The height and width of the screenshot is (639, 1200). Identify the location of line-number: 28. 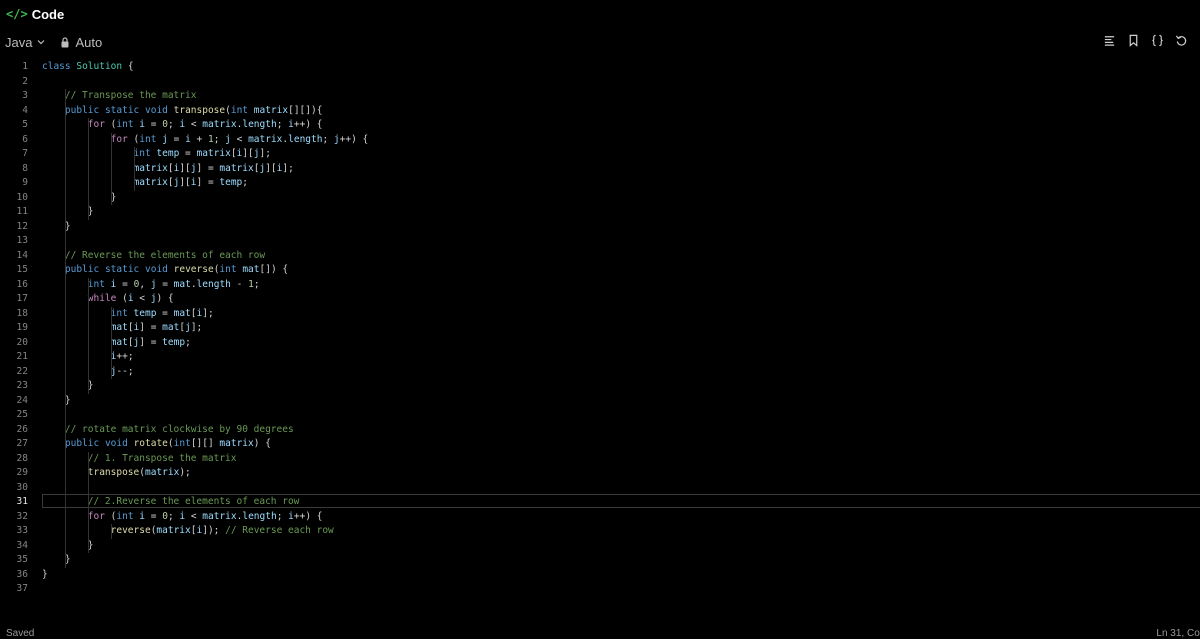
(22, 458).